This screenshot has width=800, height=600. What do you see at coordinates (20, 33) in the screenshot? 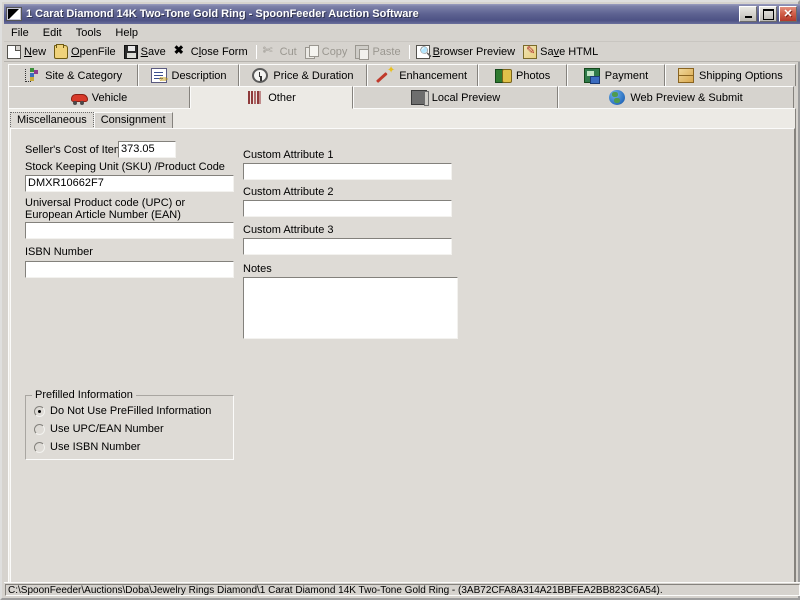
I see `menu-item-file: File` at bounding box center [20, 33].